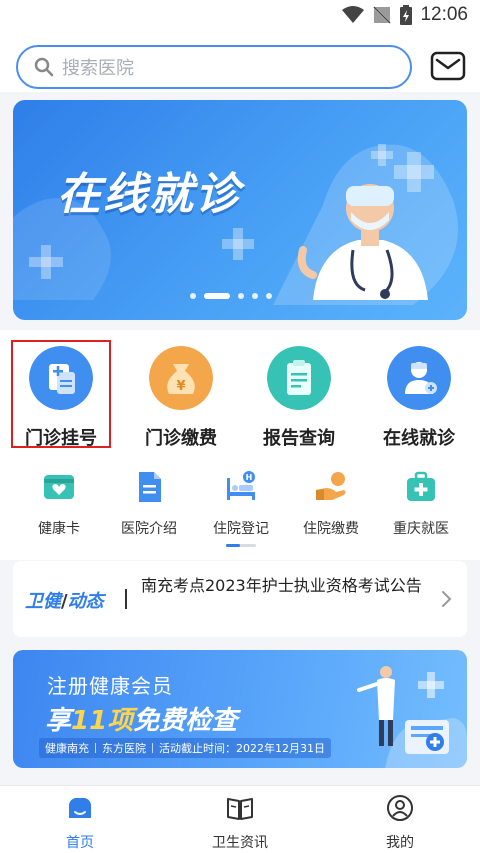  Describe the element at coordinates (150, 487) in the screenshot. I see `document-icon` at that location.